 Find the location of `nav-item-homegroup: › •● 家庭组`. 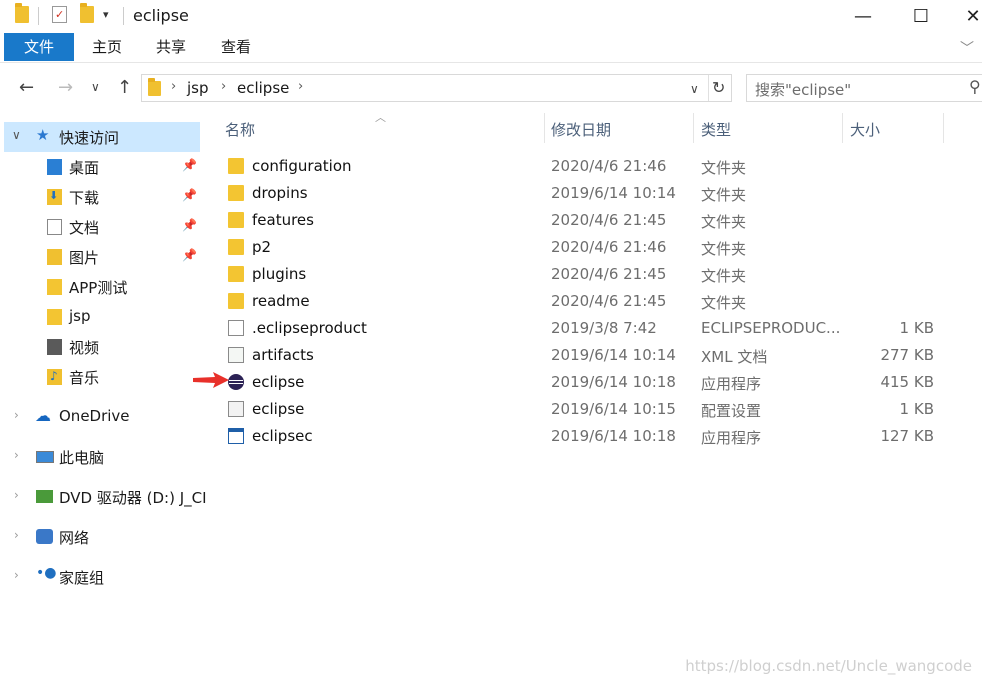

nav-item-homegroup: › •● 家庭组 is located at coordinates (100, 577).